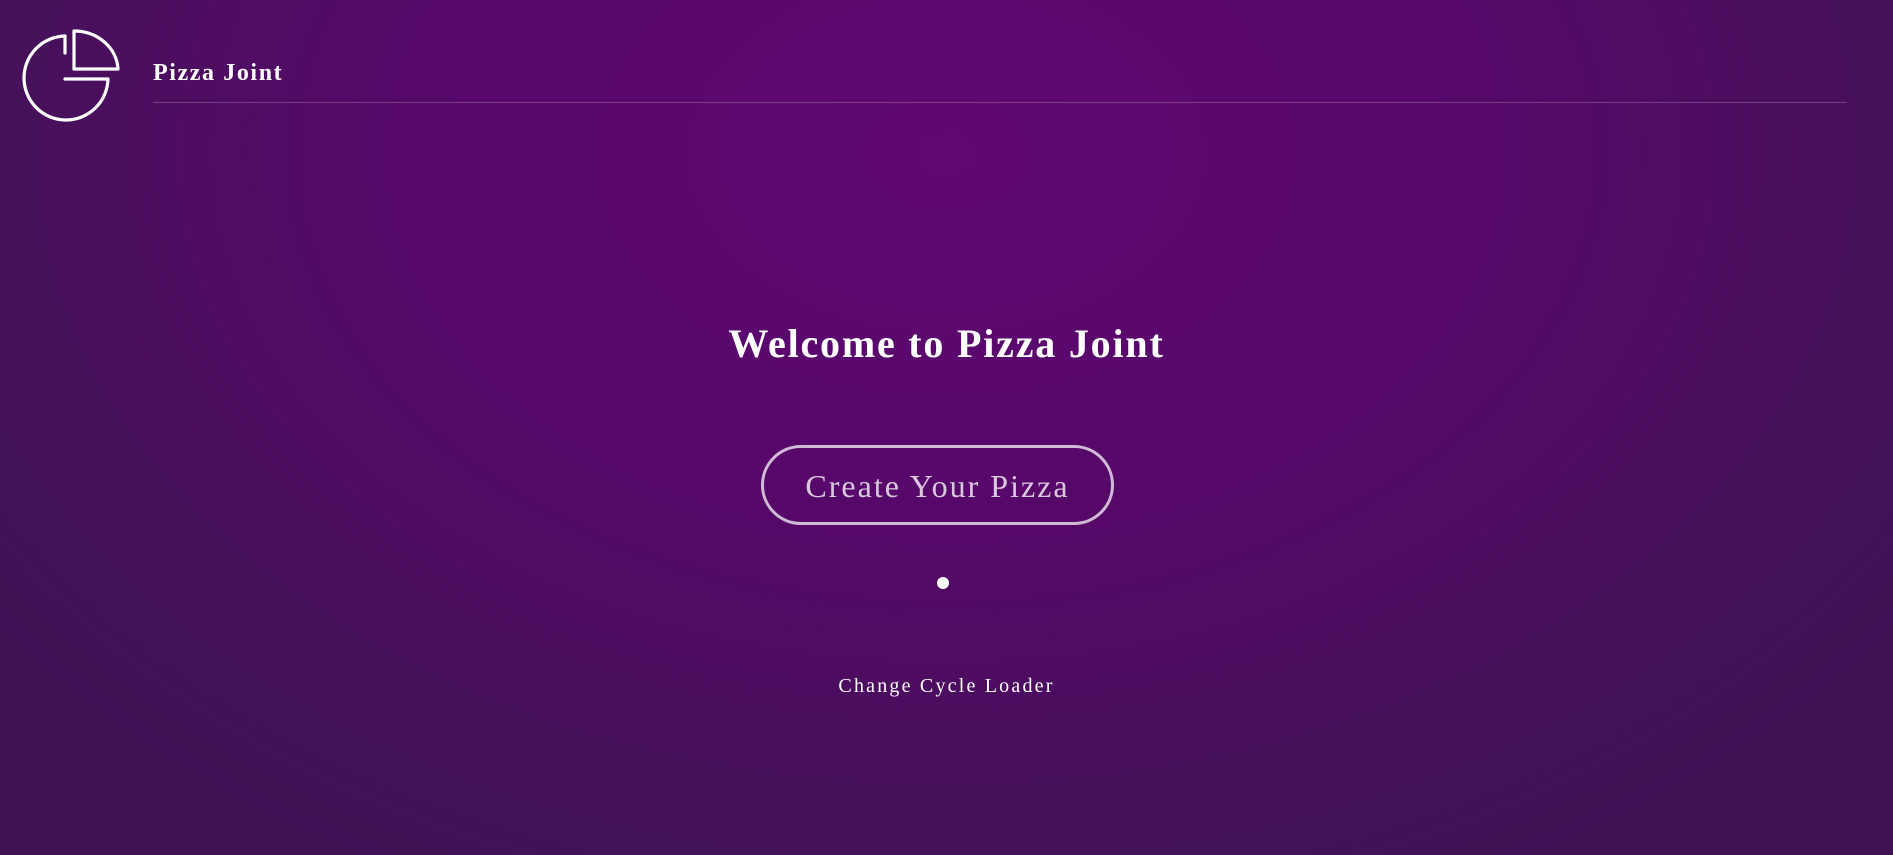  I want to click on brand-name: Pizza Joint, so click(218, 73).